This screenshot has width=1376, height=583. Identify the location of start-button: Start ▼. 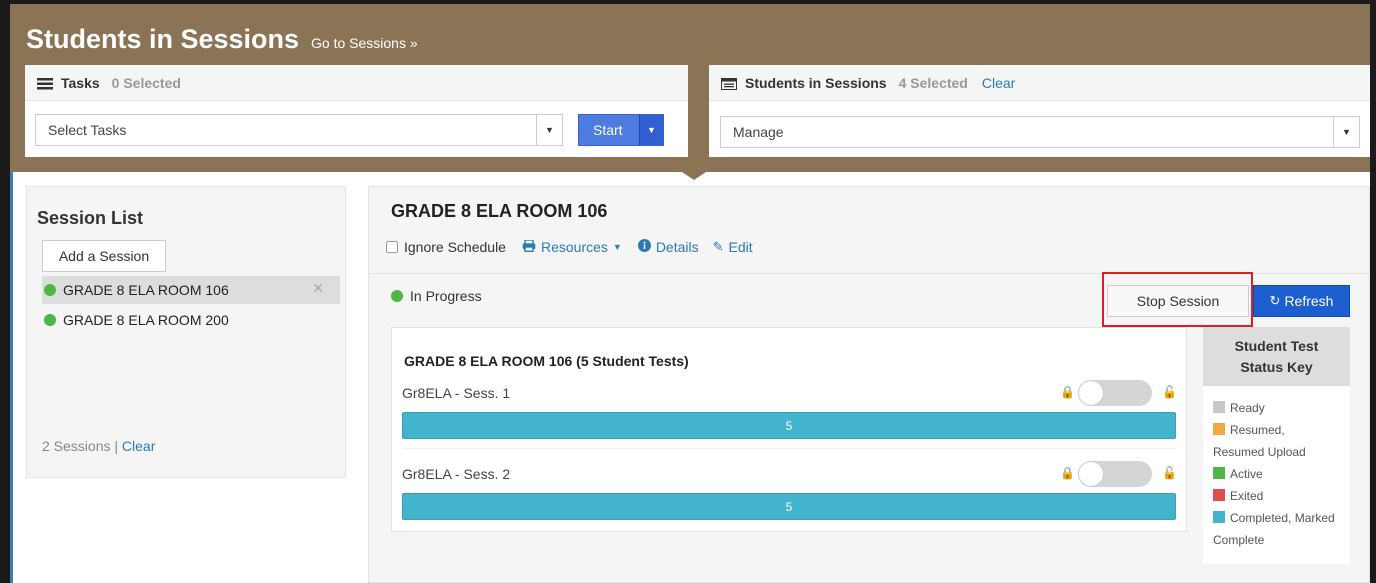
(621, 130).